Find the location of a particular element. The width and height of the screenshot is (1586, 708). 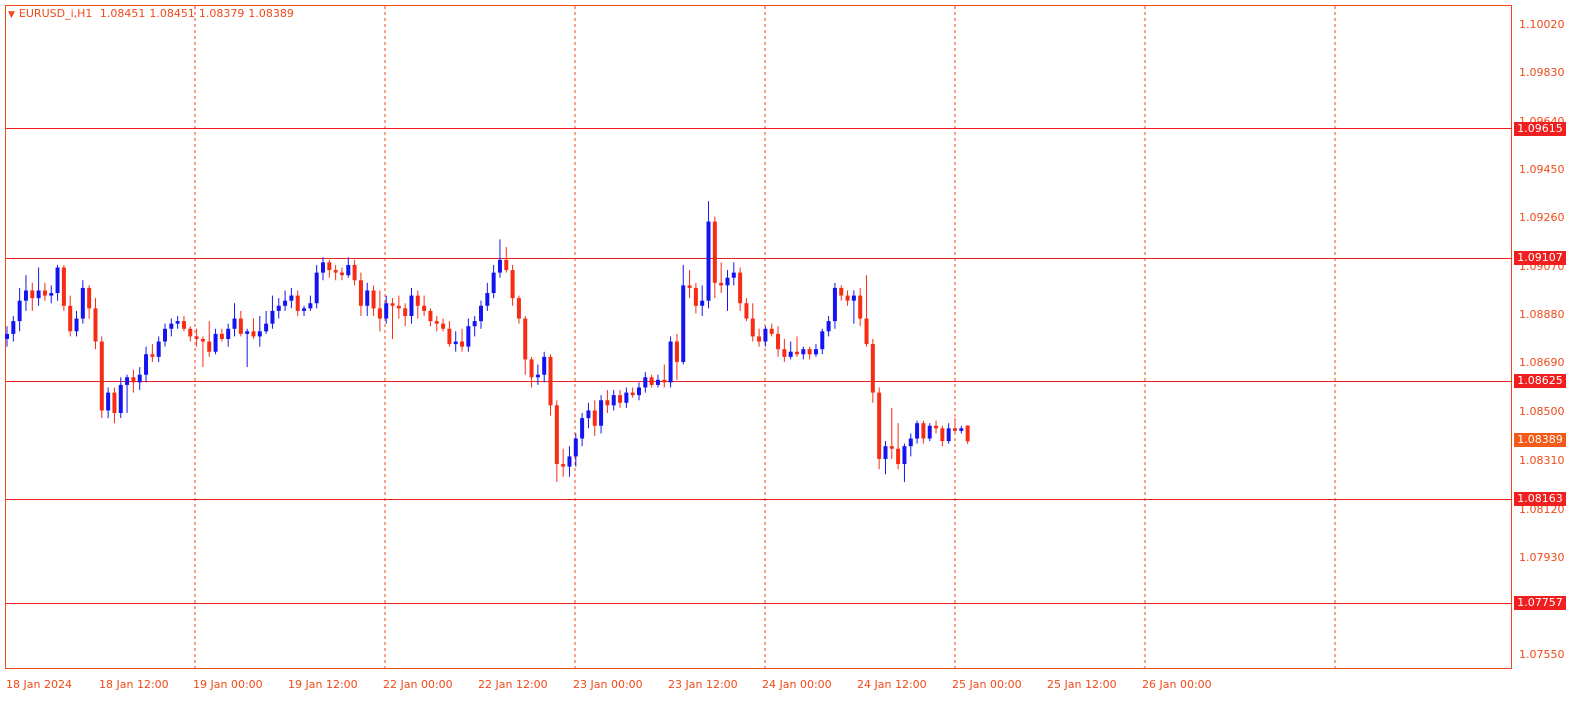

level-label: 1.09615 is located at coordinates (1540, 129).